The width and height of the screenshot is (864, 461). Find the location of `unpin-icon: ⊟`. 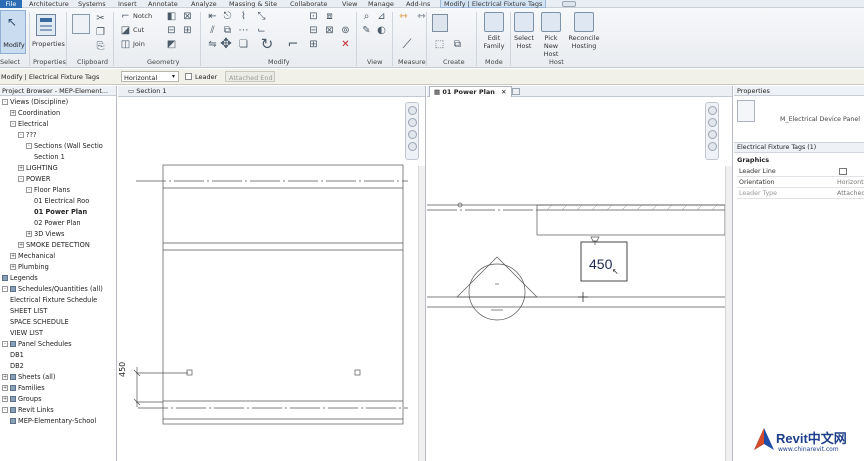

unpin-icon: ⊟ is located at coordinates (313, 30).